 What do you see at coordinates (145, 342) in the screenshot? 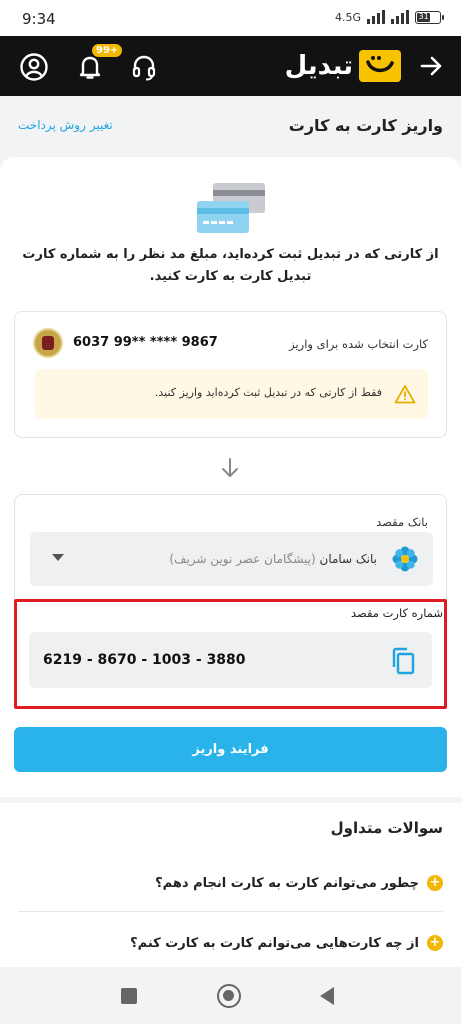
I see `source-card-number: 6037 99** **** 9867` at bounding box center [145, 342].